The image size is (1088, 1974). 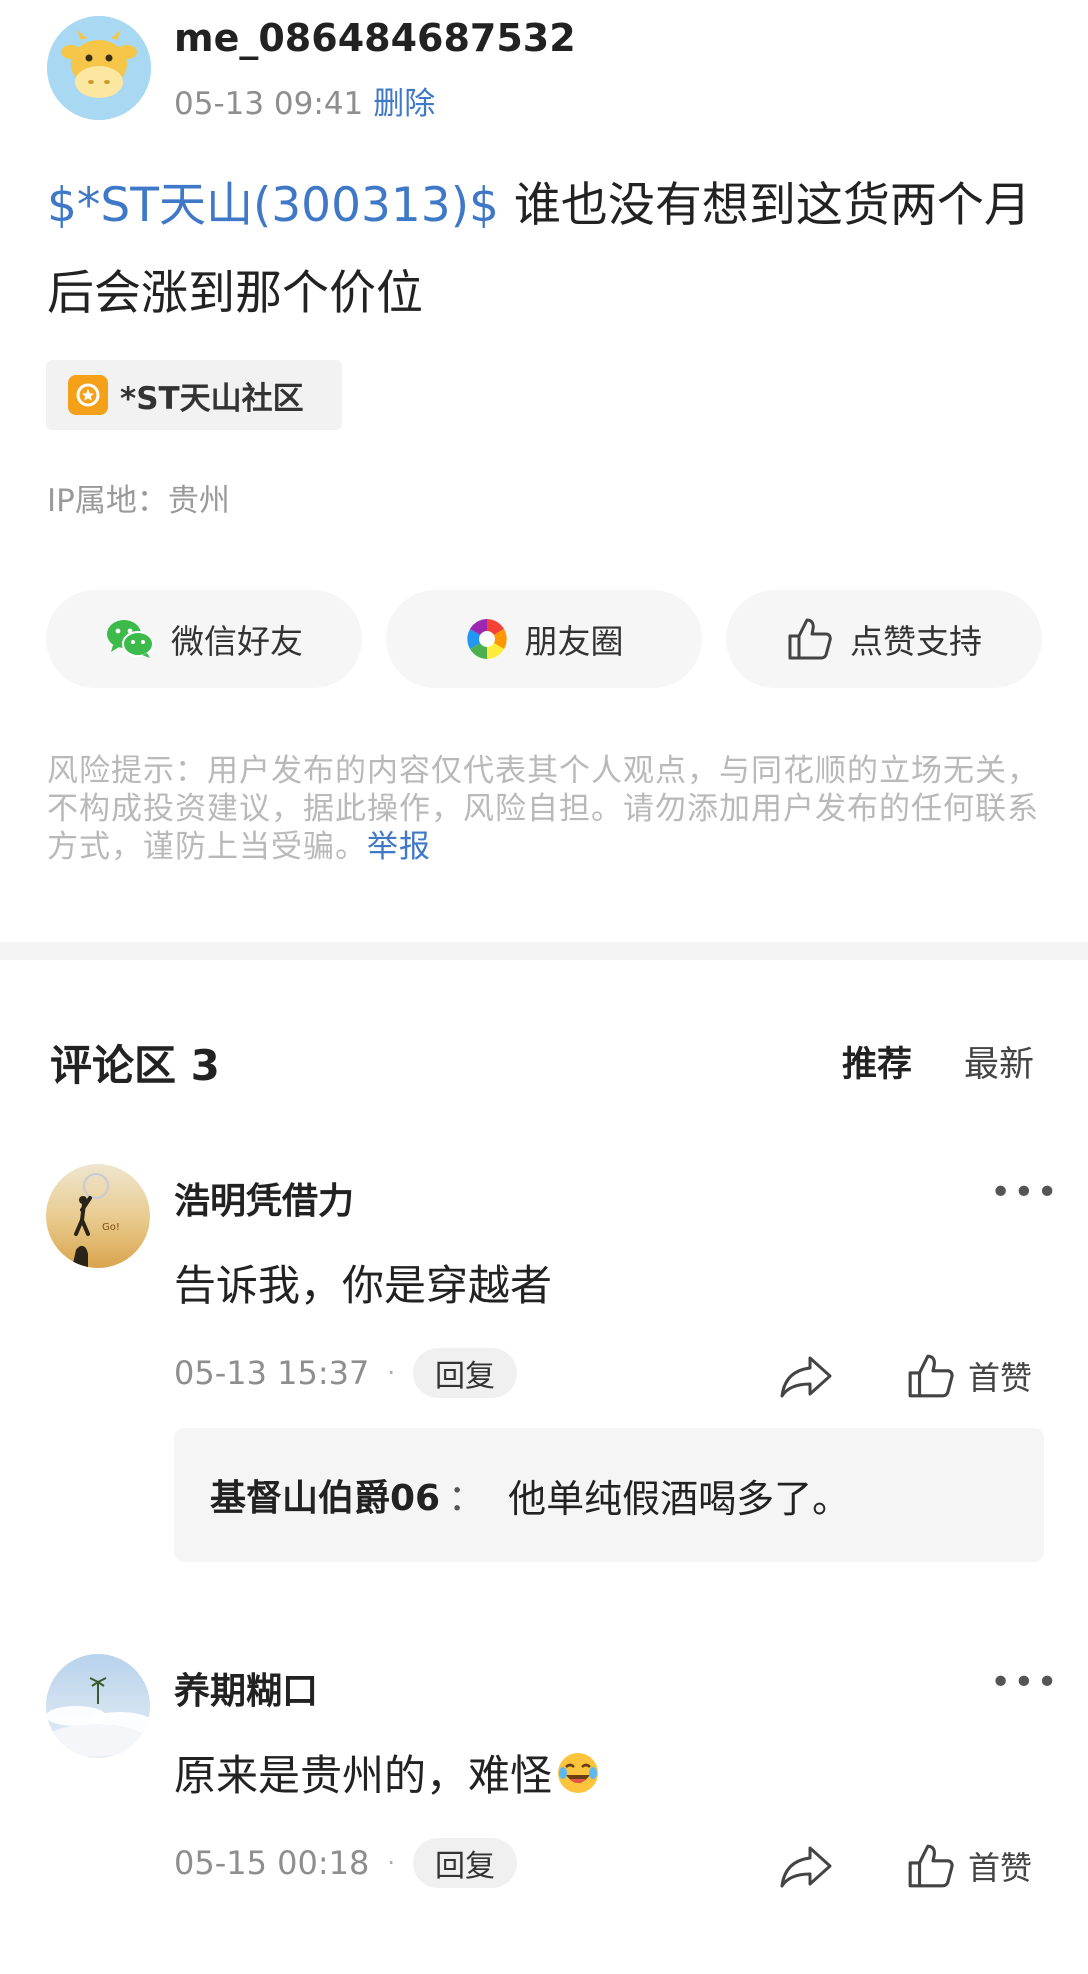 I want to click on community-icon, so click(x=88, y=395).